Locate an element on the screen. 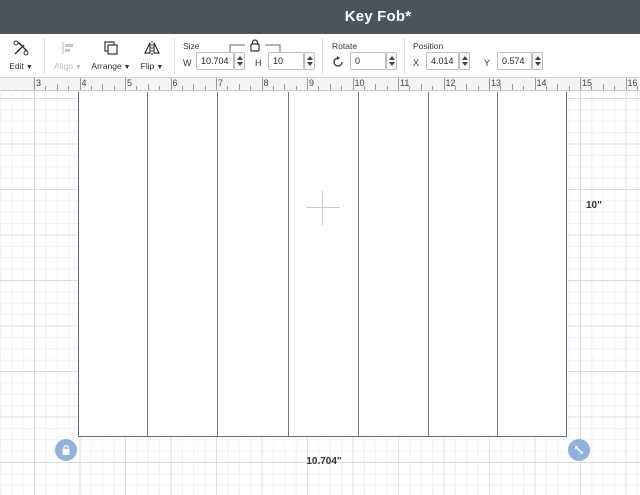 The image size is (640, 495). width-stepper is located at coordinates (239, 61).